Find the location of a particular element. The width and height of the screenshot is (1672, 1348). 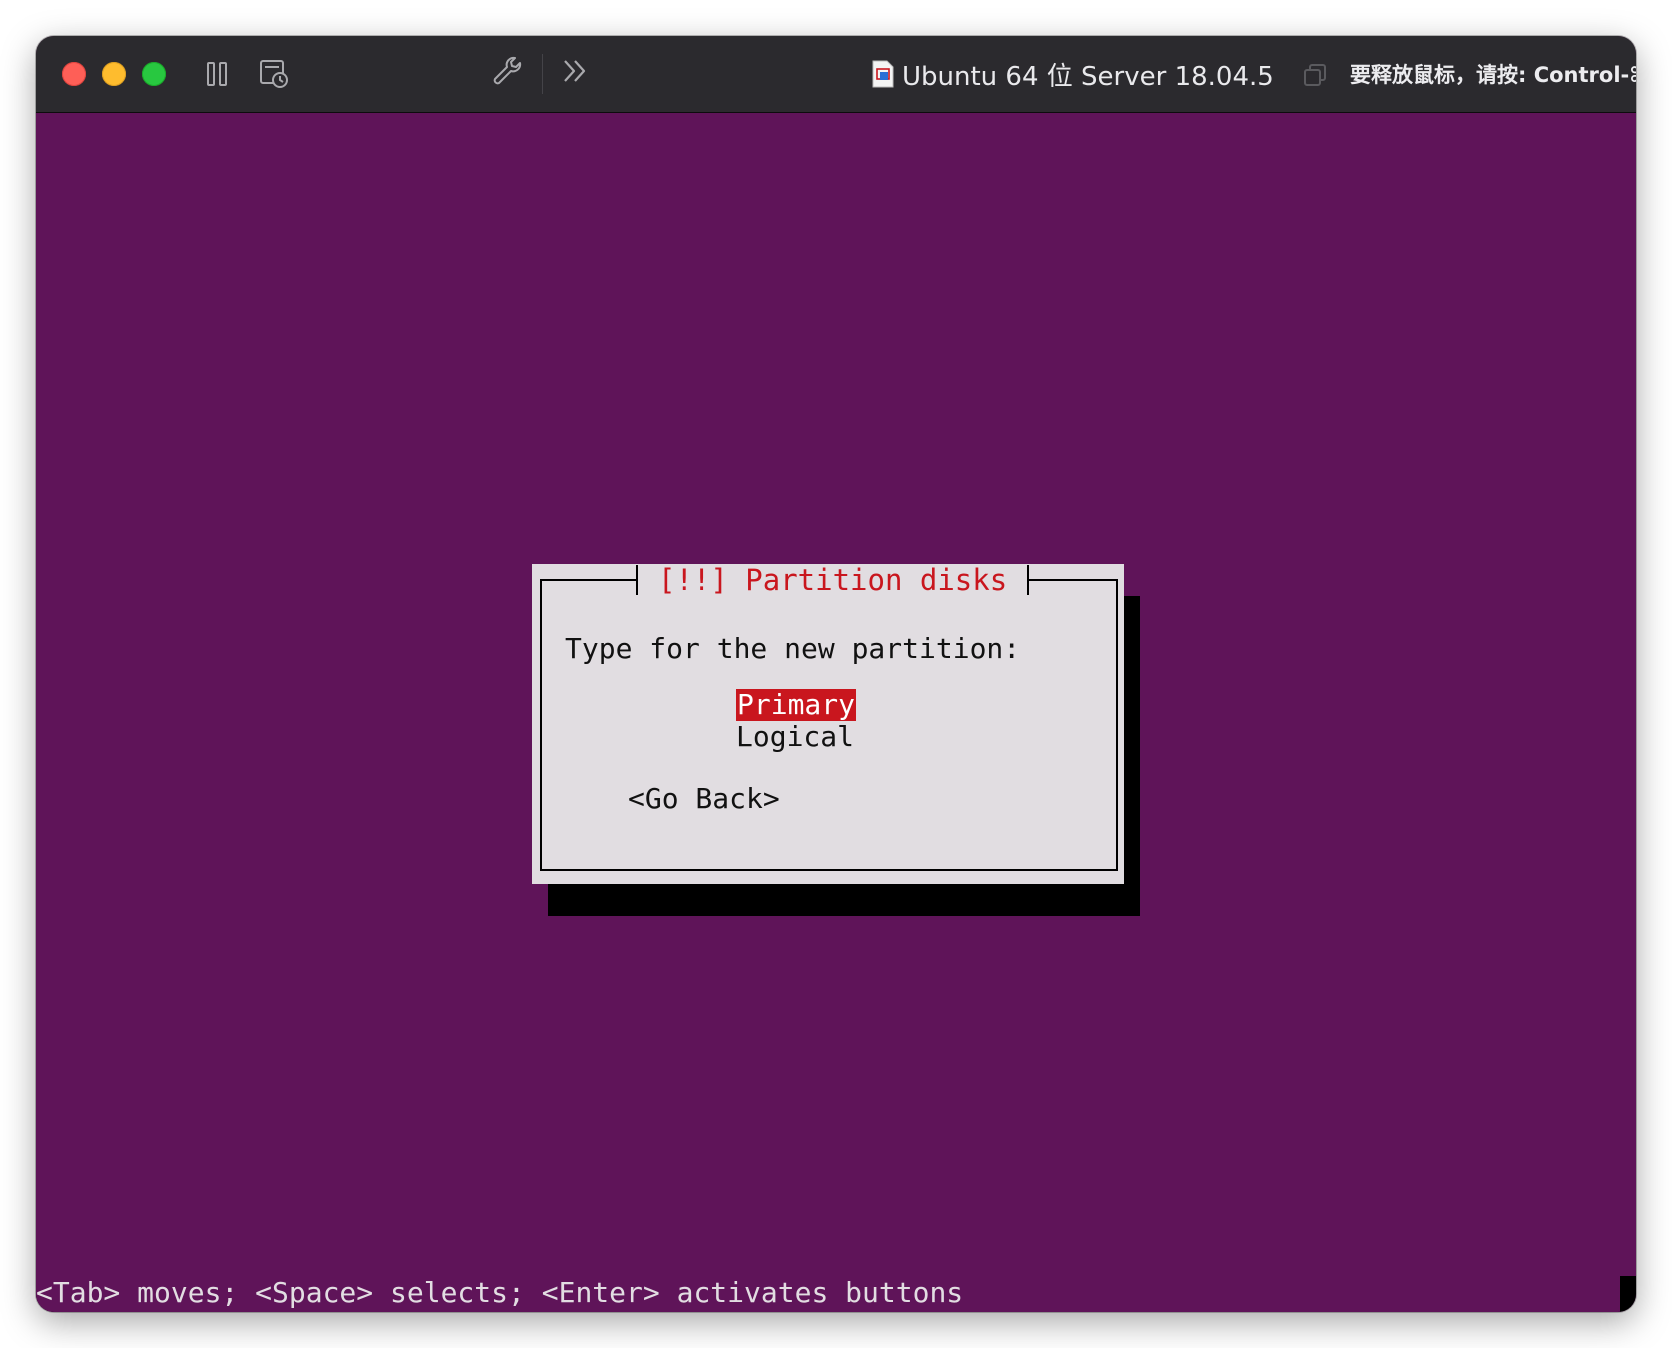

fullscreen-button is located at coordinates (154, 74).